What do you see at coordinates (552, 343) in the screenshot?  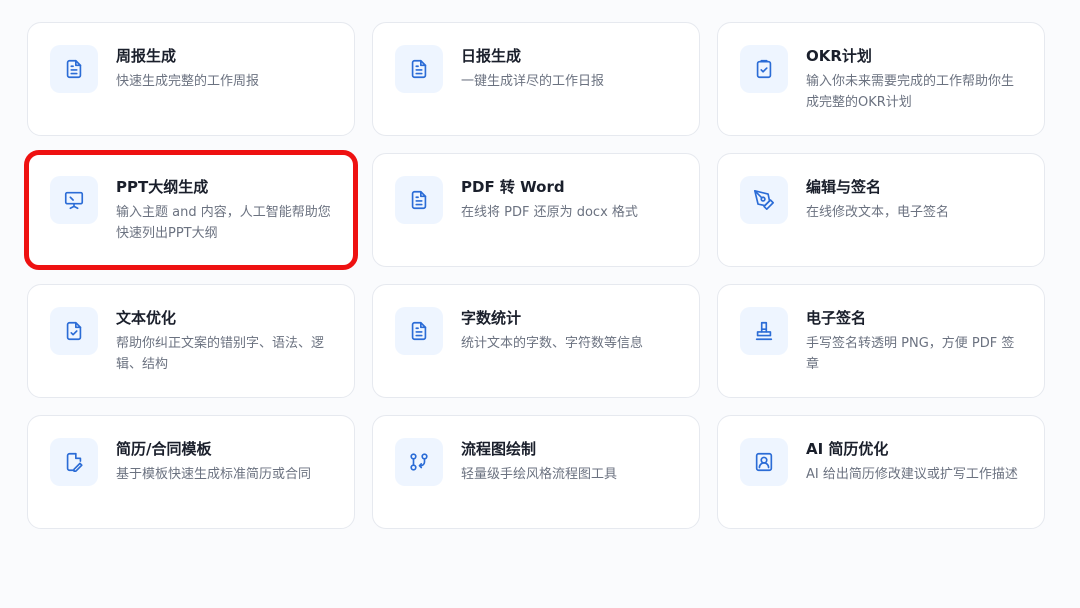 I see `card-description: 统计文本的字数、字符数等信息` at bounding box center [552, 343].